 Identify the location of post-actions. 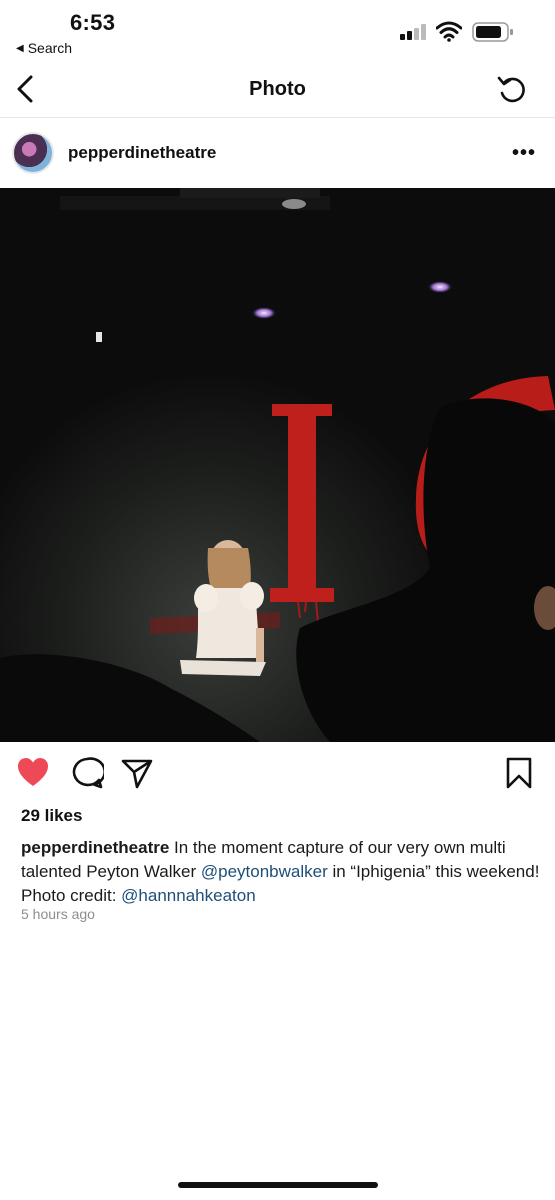
(277, 775).